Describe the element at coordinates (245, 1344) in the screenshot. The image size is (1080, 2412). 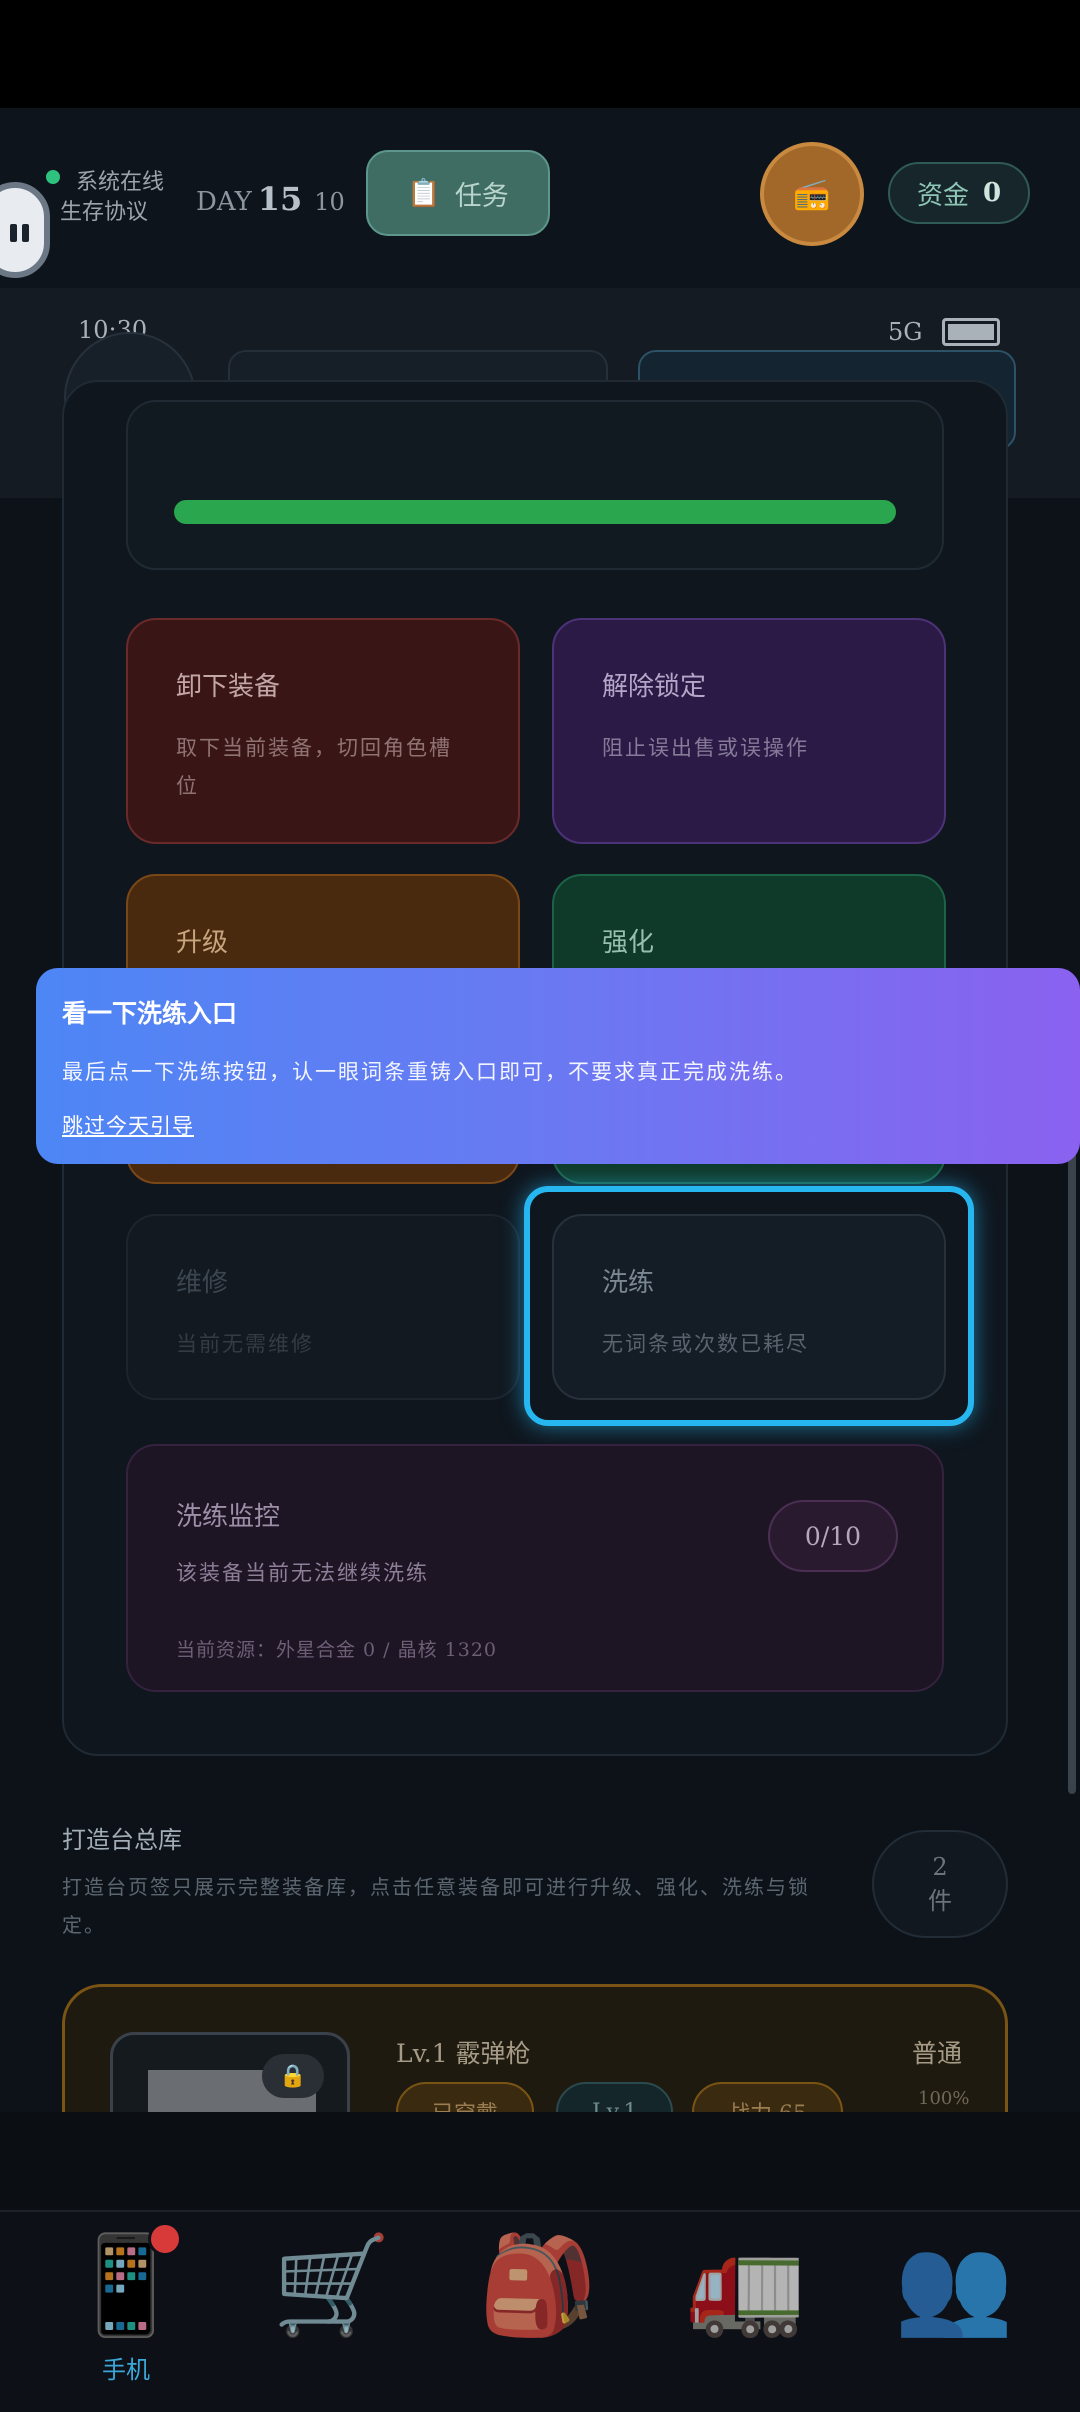
I see `repair-desc: 当前无需维修` at that location.